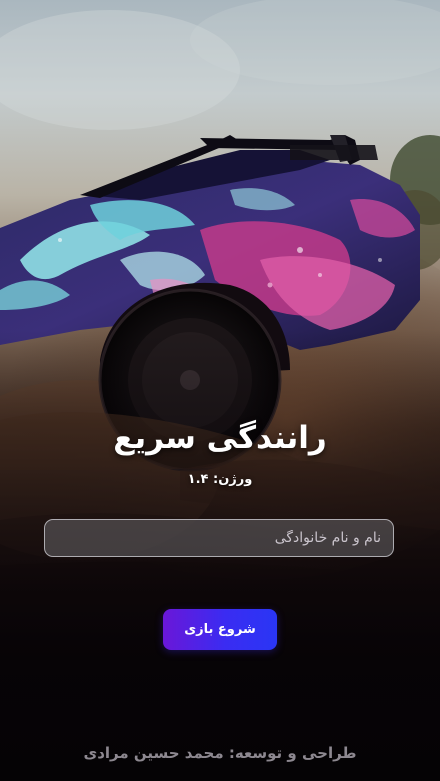 The image size is (440, 781). Describe the element at coordinates (219, 538) in the screenshot. I see `full-name-input` at that location.